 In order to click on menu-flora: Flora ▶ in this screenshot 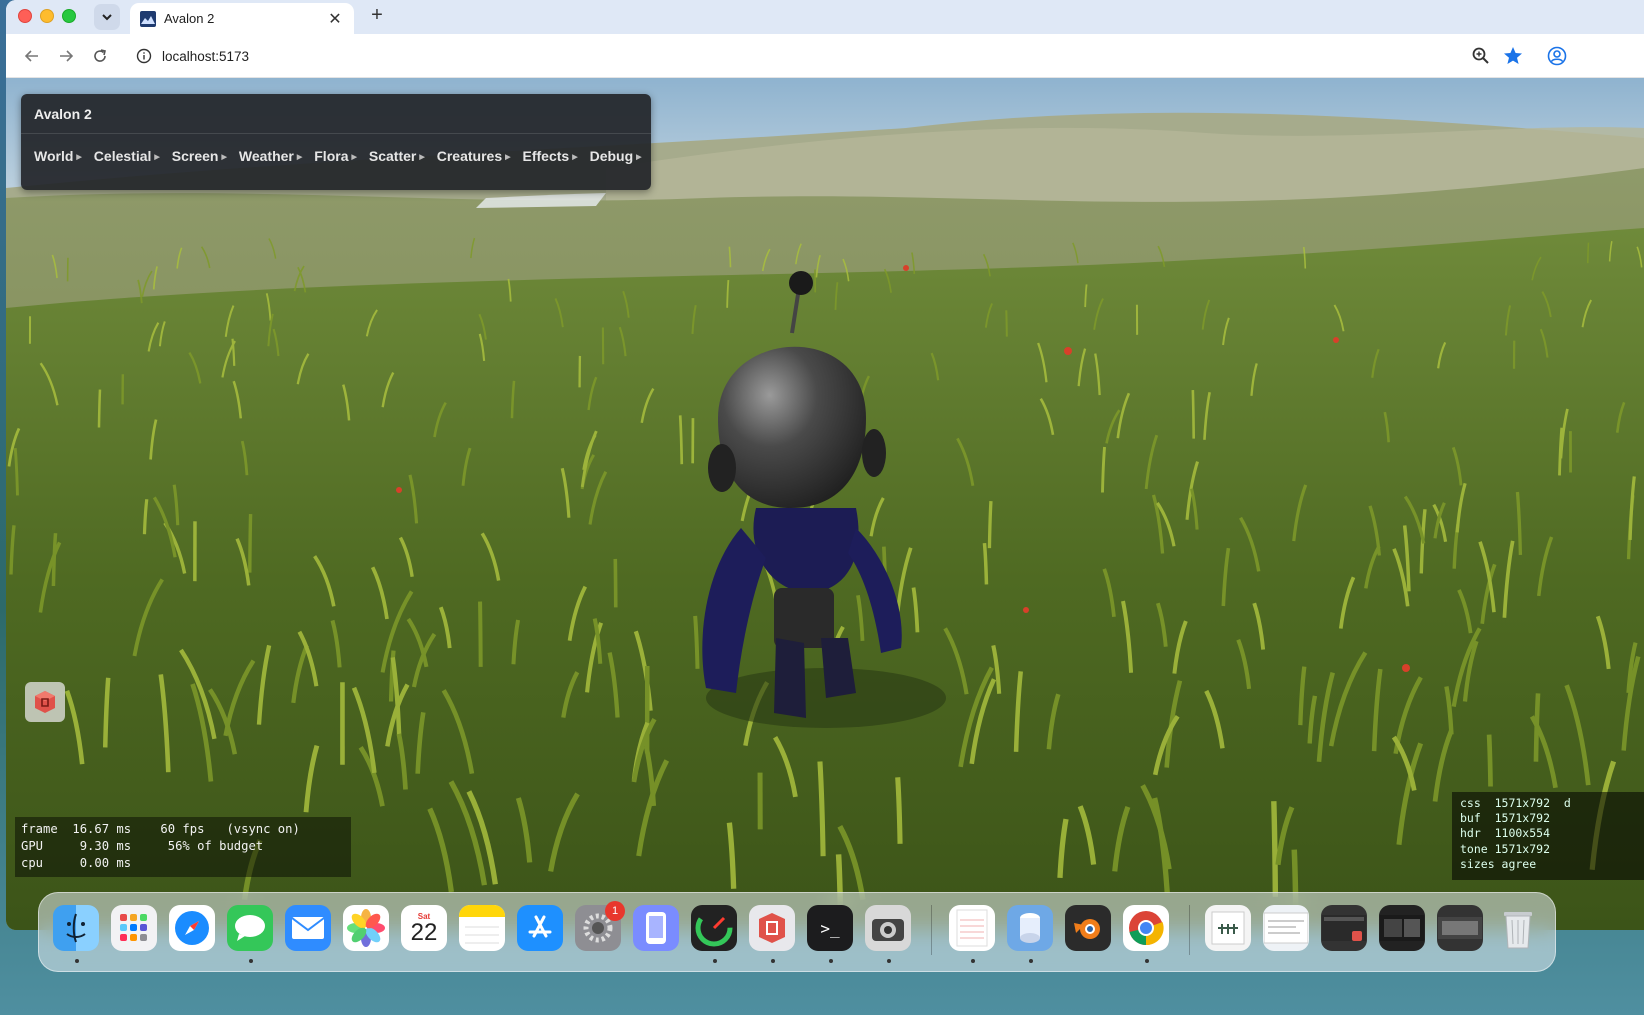, I will do `click(335, 156)`.